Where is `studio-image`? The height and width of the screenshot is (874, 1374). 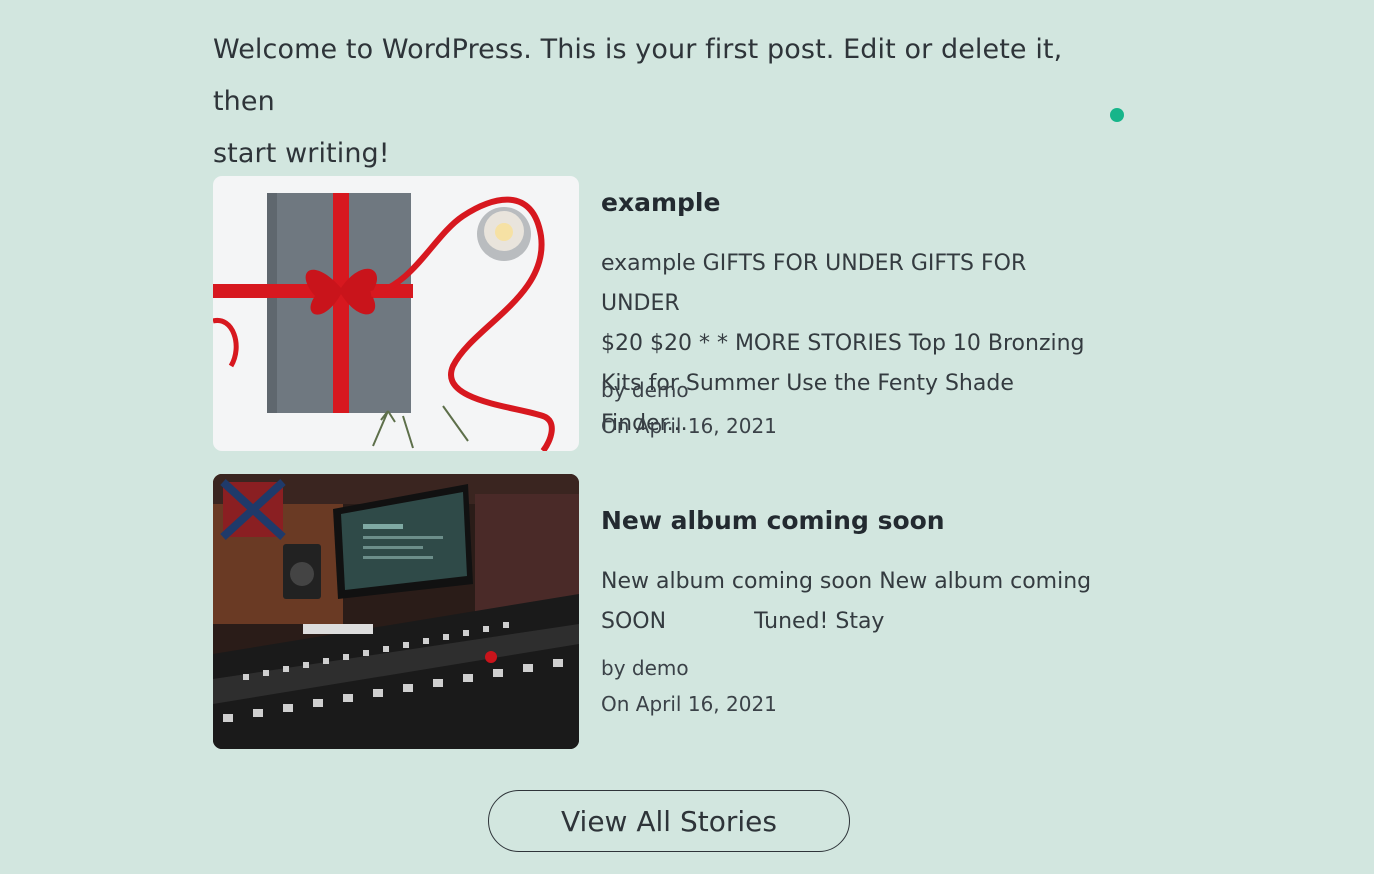
studio-image is located at coordinates (396, 611).